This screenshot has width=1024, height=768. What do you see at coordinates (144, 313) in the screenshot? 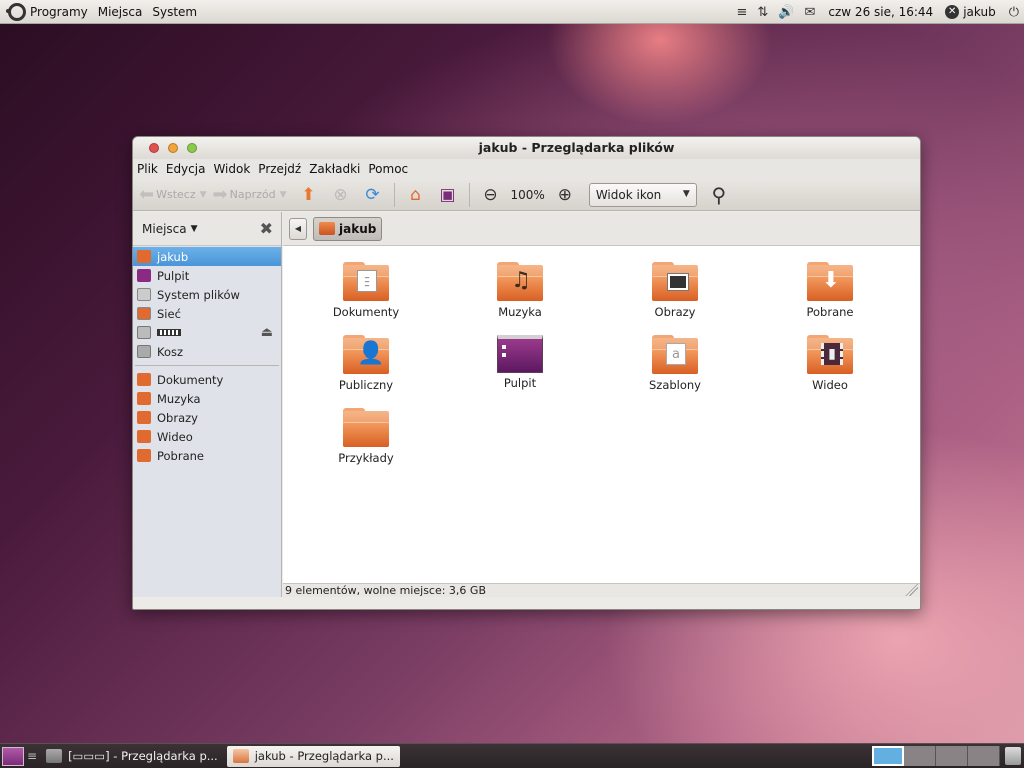
I see `network-icon` at bounding box center [144, 313].